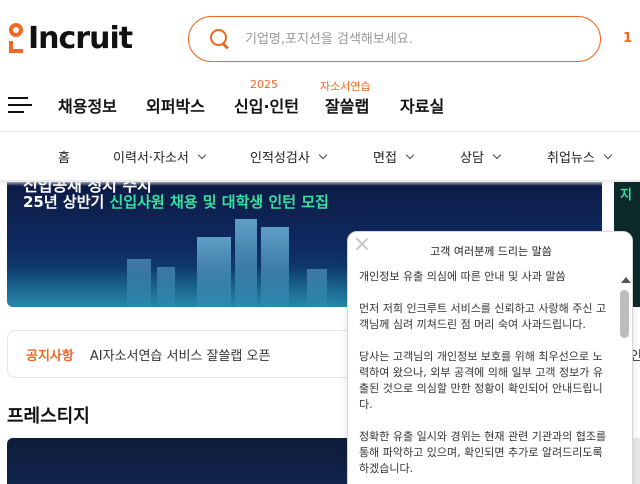  I want to click on subnav-label: 취업뉴스, so click(571, 158).